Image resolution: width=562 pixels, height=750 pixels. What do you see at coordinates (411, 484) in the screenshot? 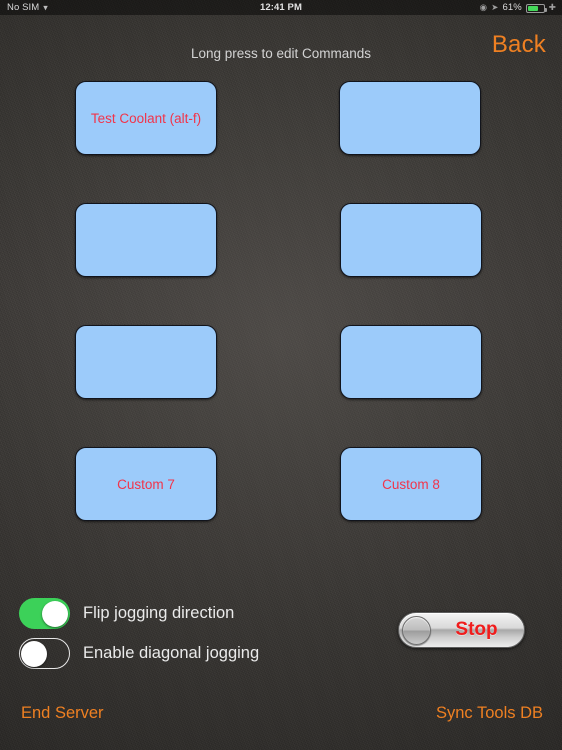
I see `command-button-8: Custom 8` at bounding box center [411, 484].